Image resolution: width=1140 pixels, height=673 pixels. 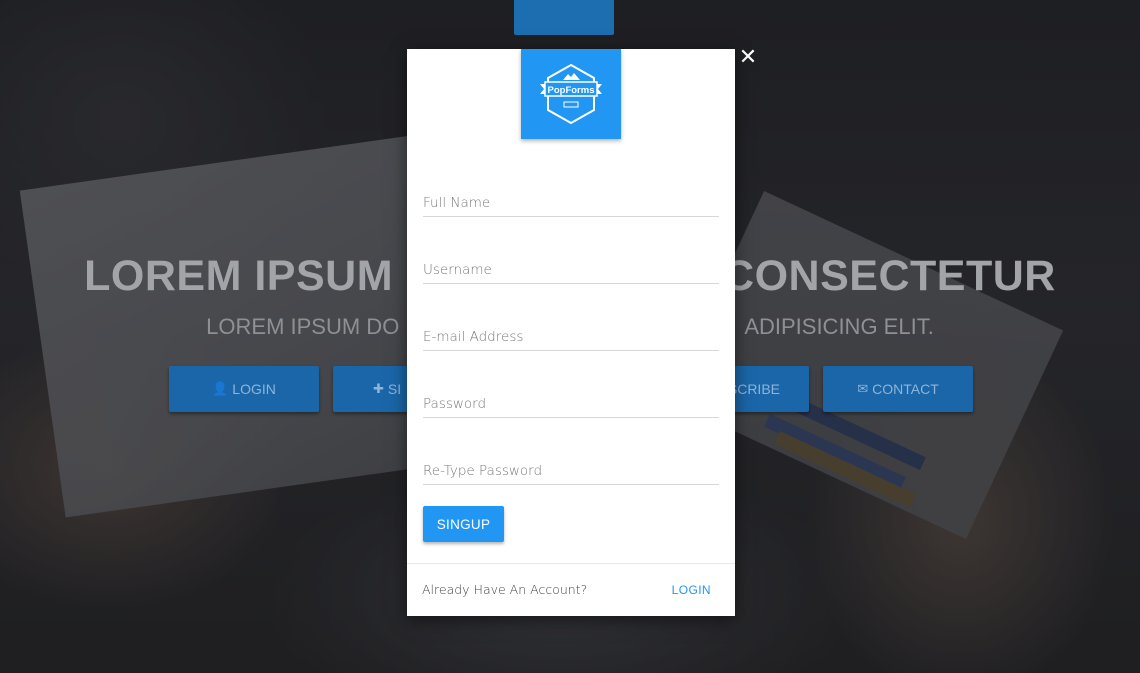 What do you see at coordinates (378, 388) in the screenshot?
I see `user-plus-icon: ✚` at bounding box center [378, 388].